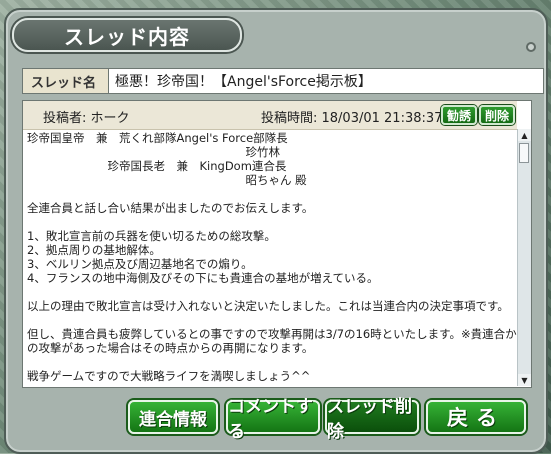  Describe the element at coordinates (273, 419) in the screenshot. I see `comment-button: コメントする` at that location.